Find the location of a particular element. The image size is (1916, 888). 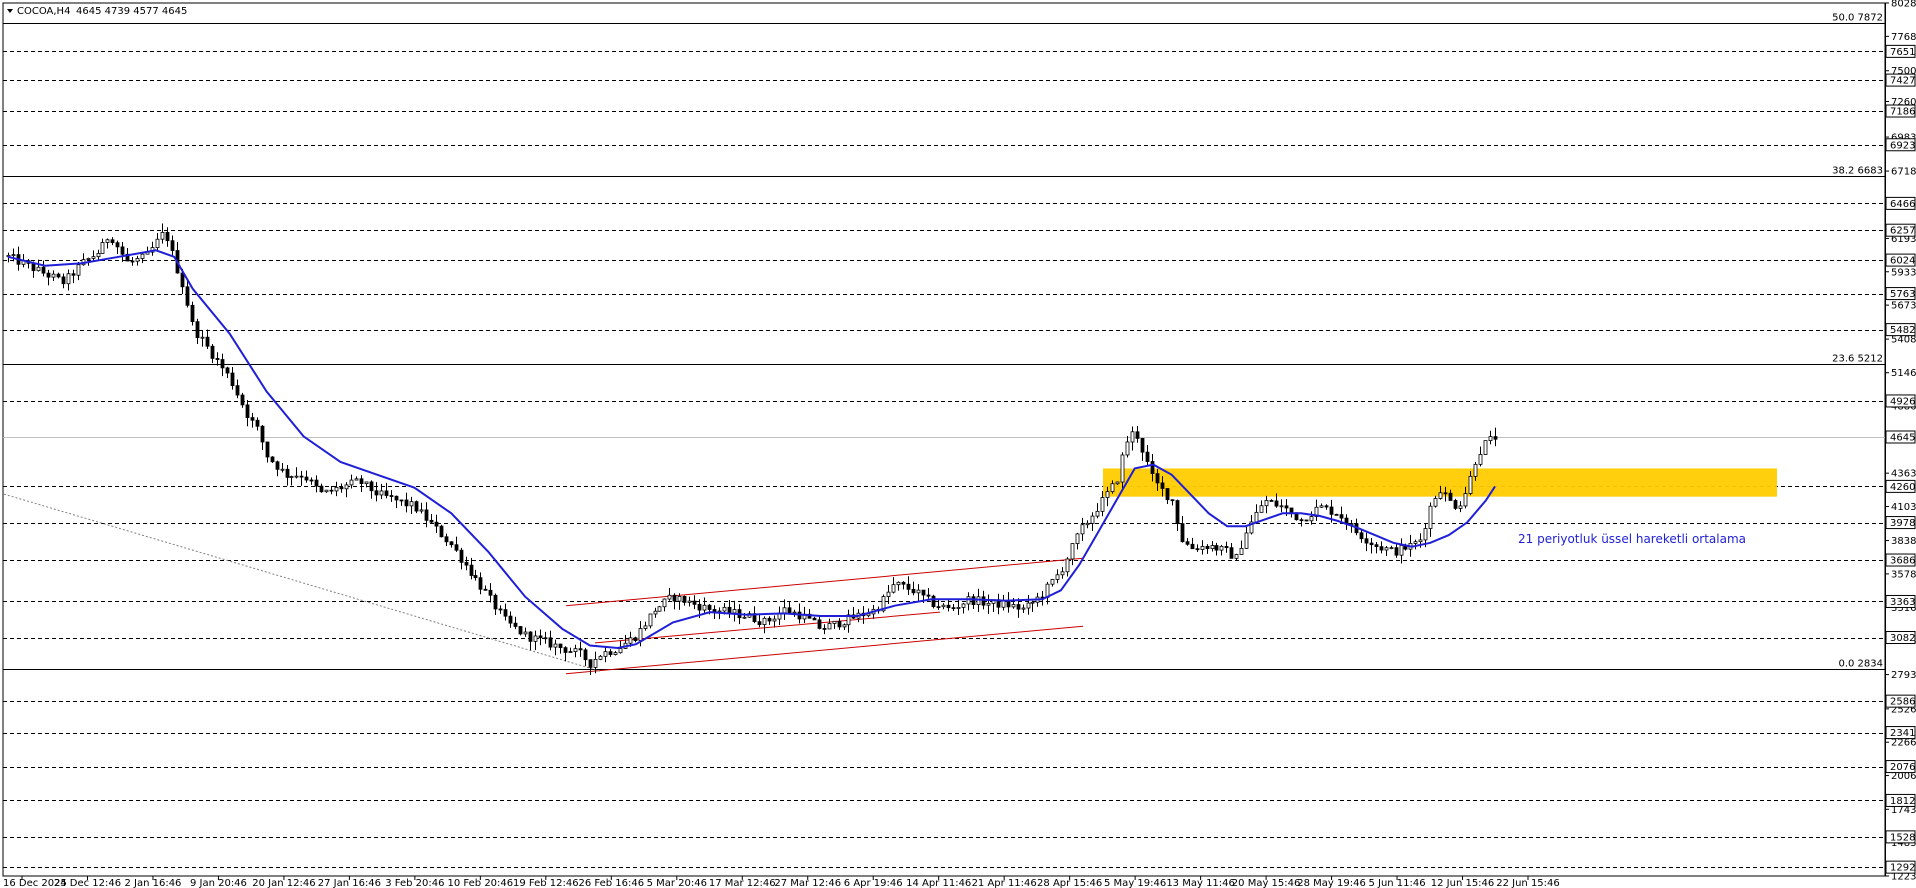

time-tick-label: 2 Jan 16:46 is located at coordinates (152, 883).